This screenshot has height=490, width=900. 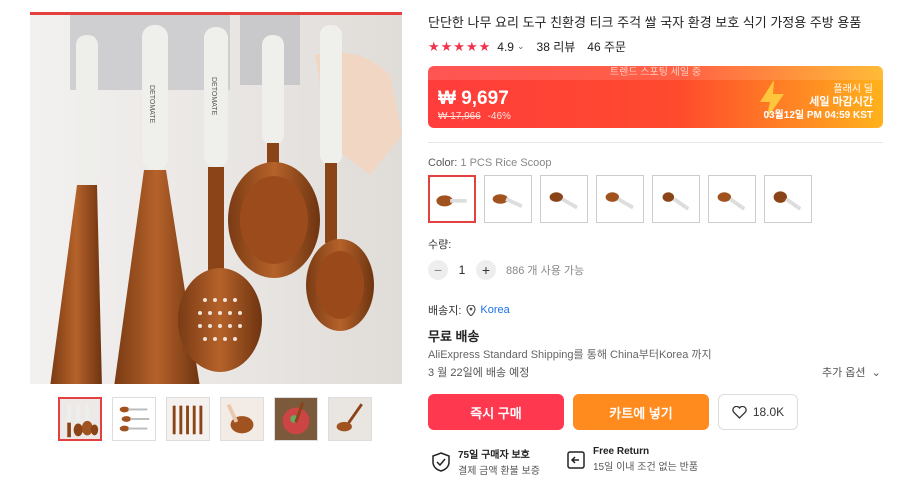 I want to click on discount-badge: -46%, so click(x=499, y=116).